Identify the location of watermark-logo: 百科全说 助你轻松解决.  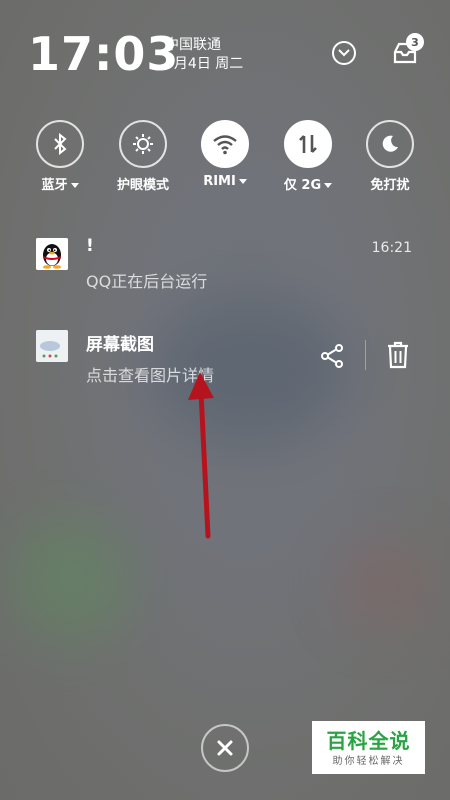
(368, 747).